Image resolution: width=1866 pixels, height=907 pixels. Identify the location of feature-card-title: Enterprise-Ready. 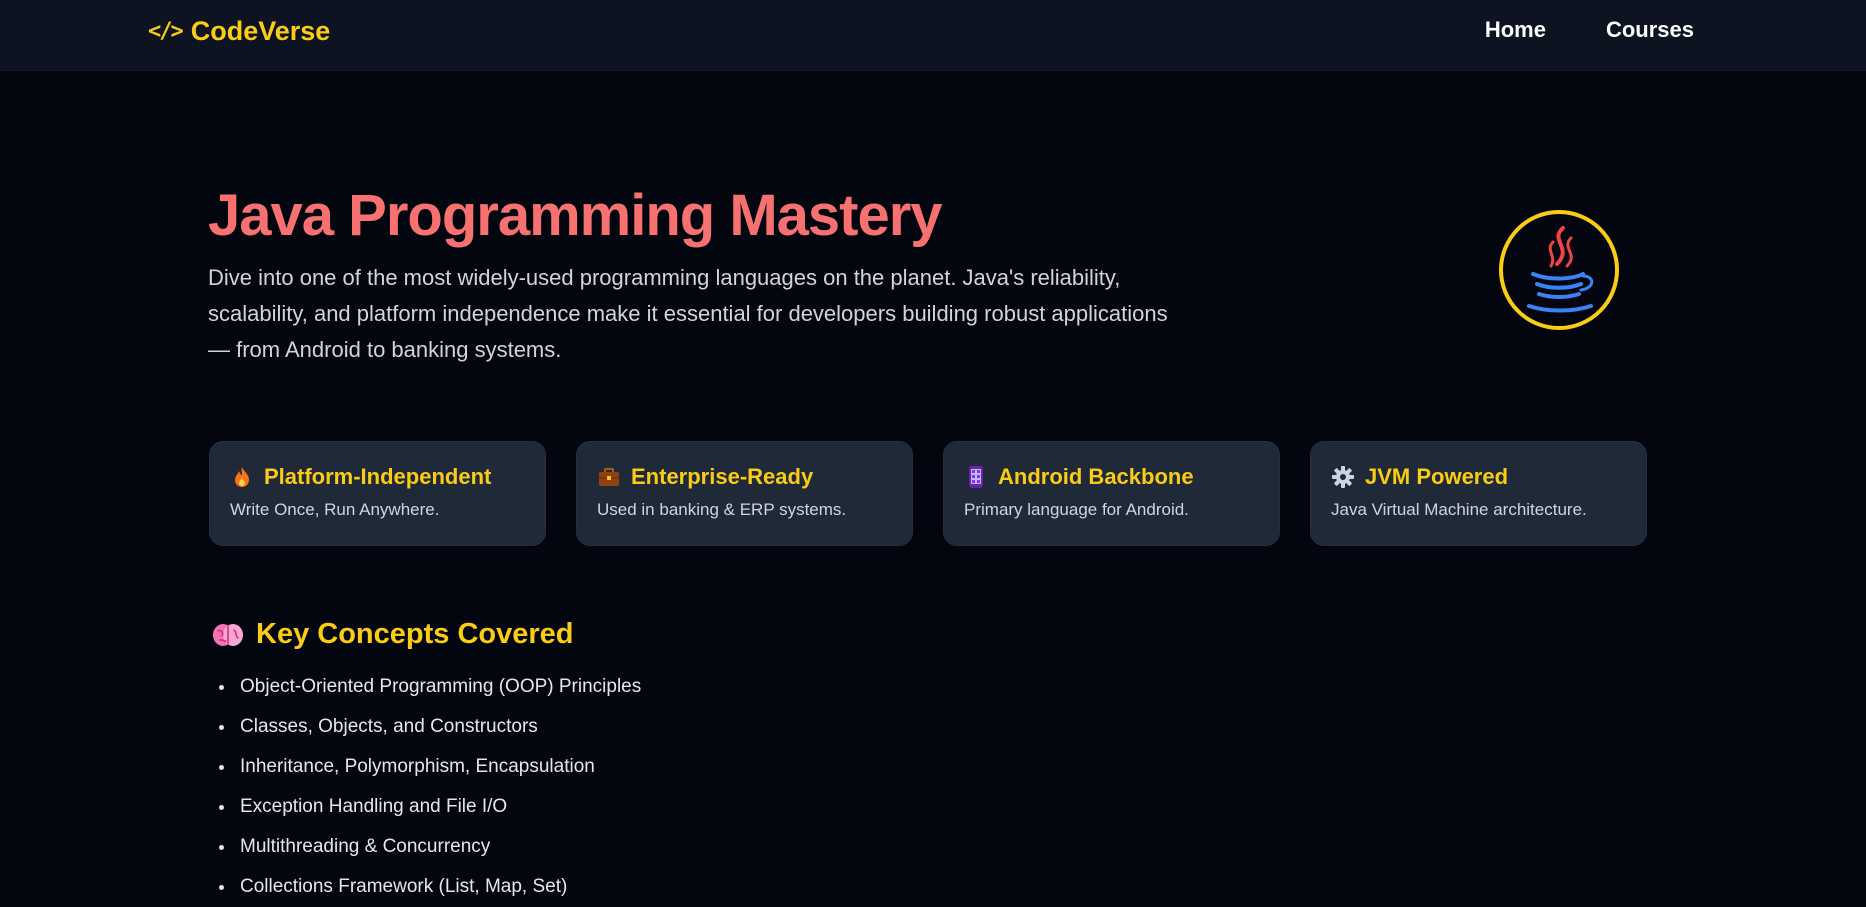
(722, 476).